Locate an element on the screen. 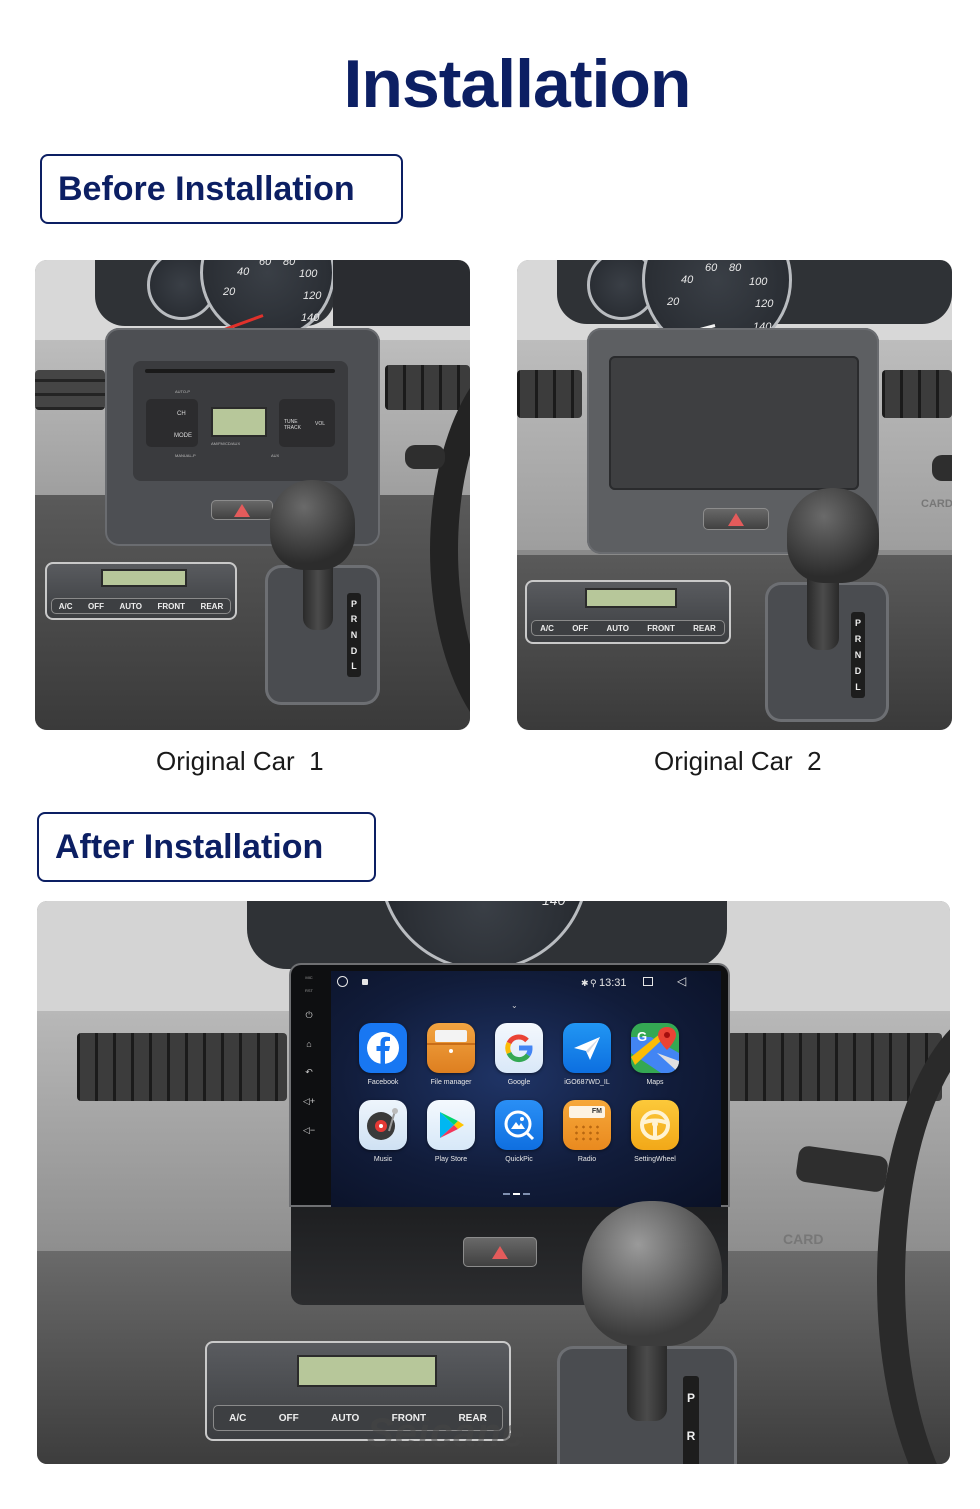 The image size is (980, 1509). app-igo-navigation: iGO687WD_IL is located at coordinates (587, 1054).